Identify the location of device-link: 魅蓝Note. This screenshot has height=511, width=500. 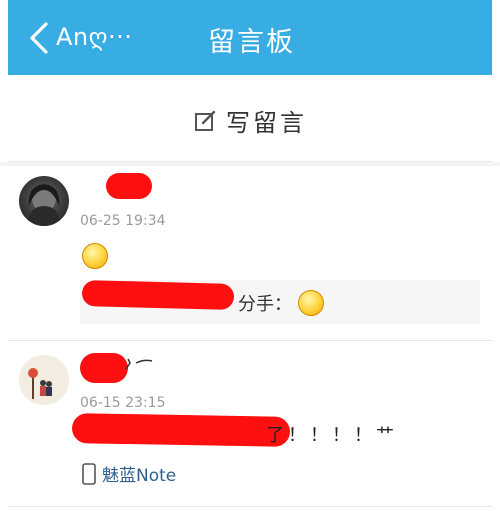
(129, 473).